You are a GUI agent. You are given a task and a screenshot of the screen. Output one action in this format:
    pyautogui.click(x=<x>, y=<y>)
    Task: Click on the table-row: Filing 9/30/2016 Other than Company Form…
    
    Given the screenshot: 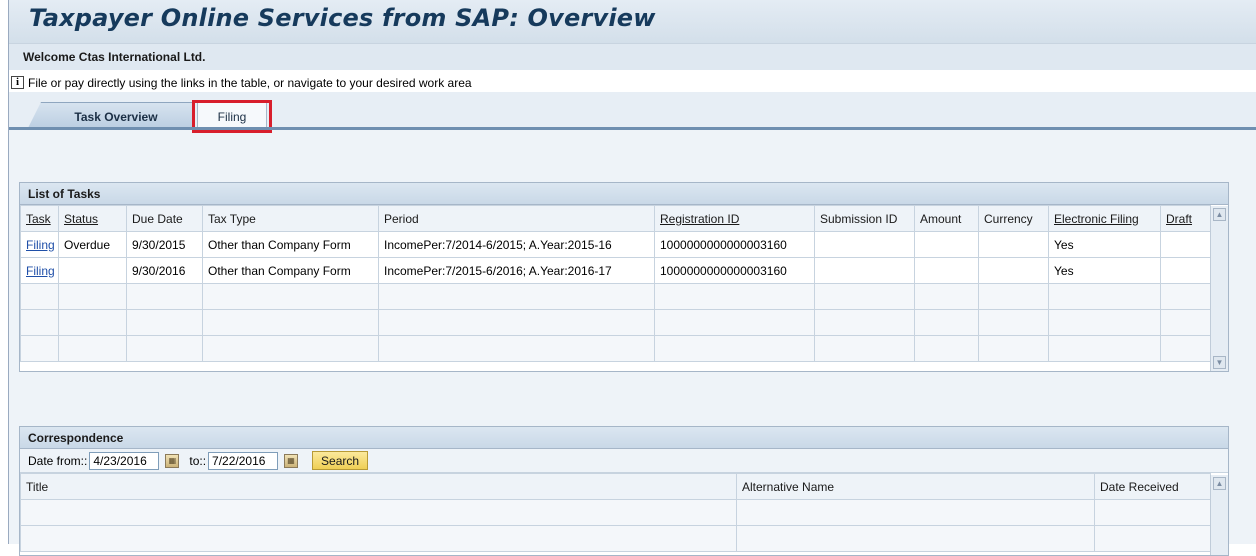 What is the action you would take?
    pyautogui.click(x=615, y=270)
    